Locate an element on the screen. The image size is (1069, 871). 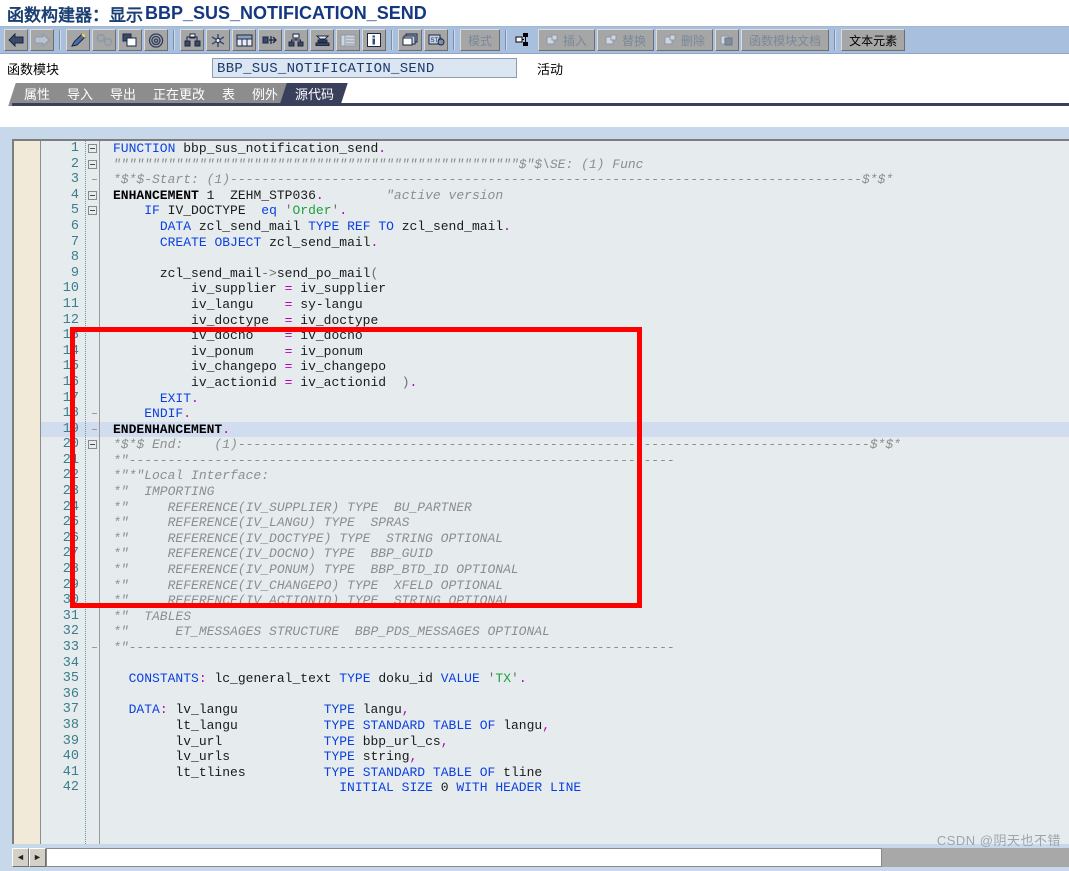
multi-window-icon is located at coordinates (410, 40).